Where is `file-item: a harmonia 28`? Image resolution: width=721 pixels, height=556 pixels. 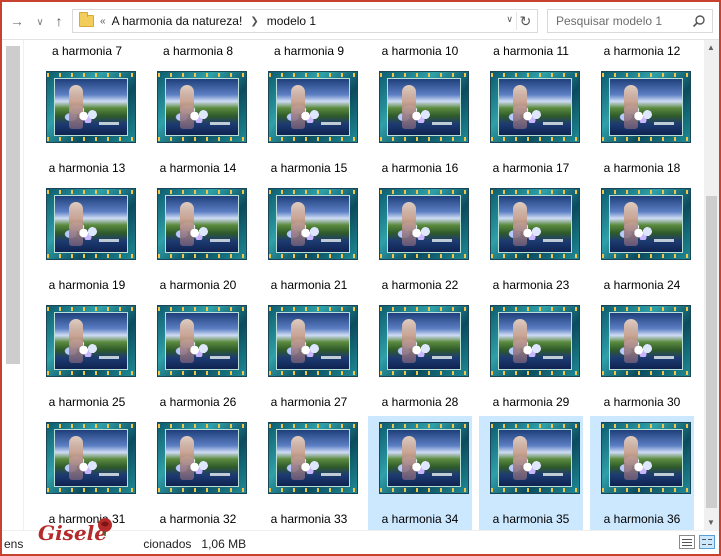 file-item: a harmonia 28 is located at coordinates (420, 356).